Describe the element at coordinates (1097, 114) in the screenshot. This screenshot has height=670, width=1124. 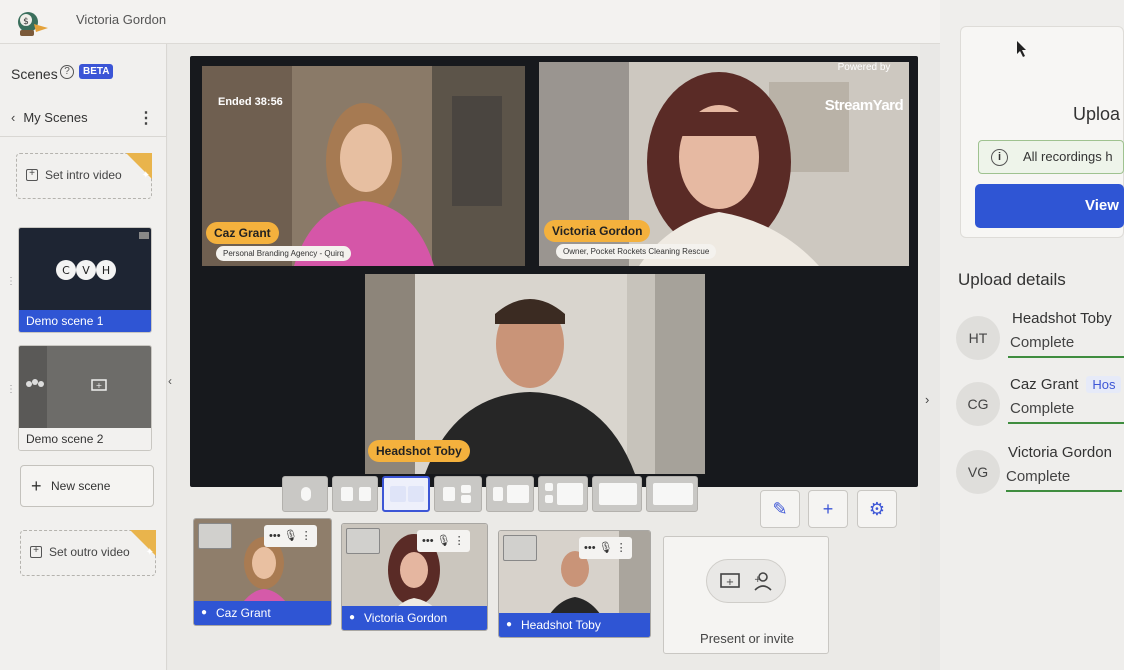
I see `upload-title: Uploa` at that location.